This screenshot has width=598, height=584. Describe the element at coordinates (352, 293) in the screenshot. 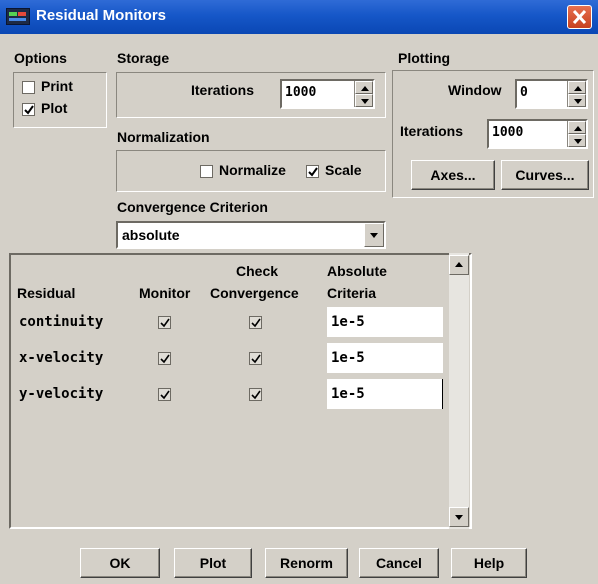

I see `header-abs-line2: Criteria` at that location.